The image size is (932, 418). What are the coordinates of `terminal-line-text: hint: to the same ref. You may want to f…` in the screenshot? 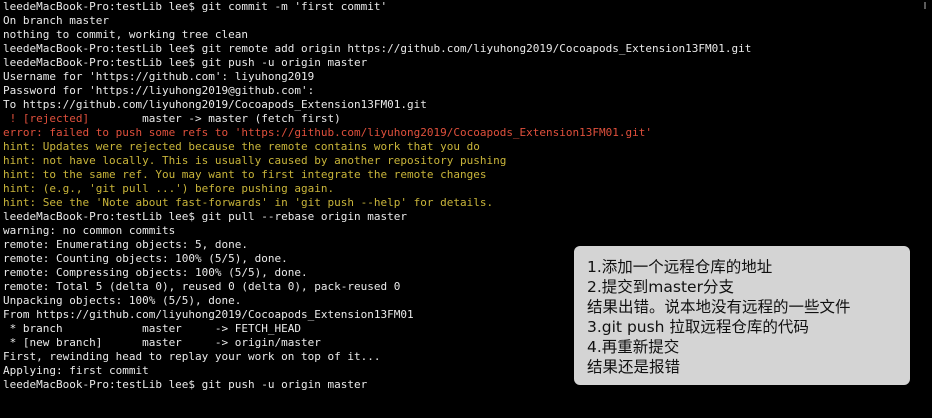 It's located at (245, 174).